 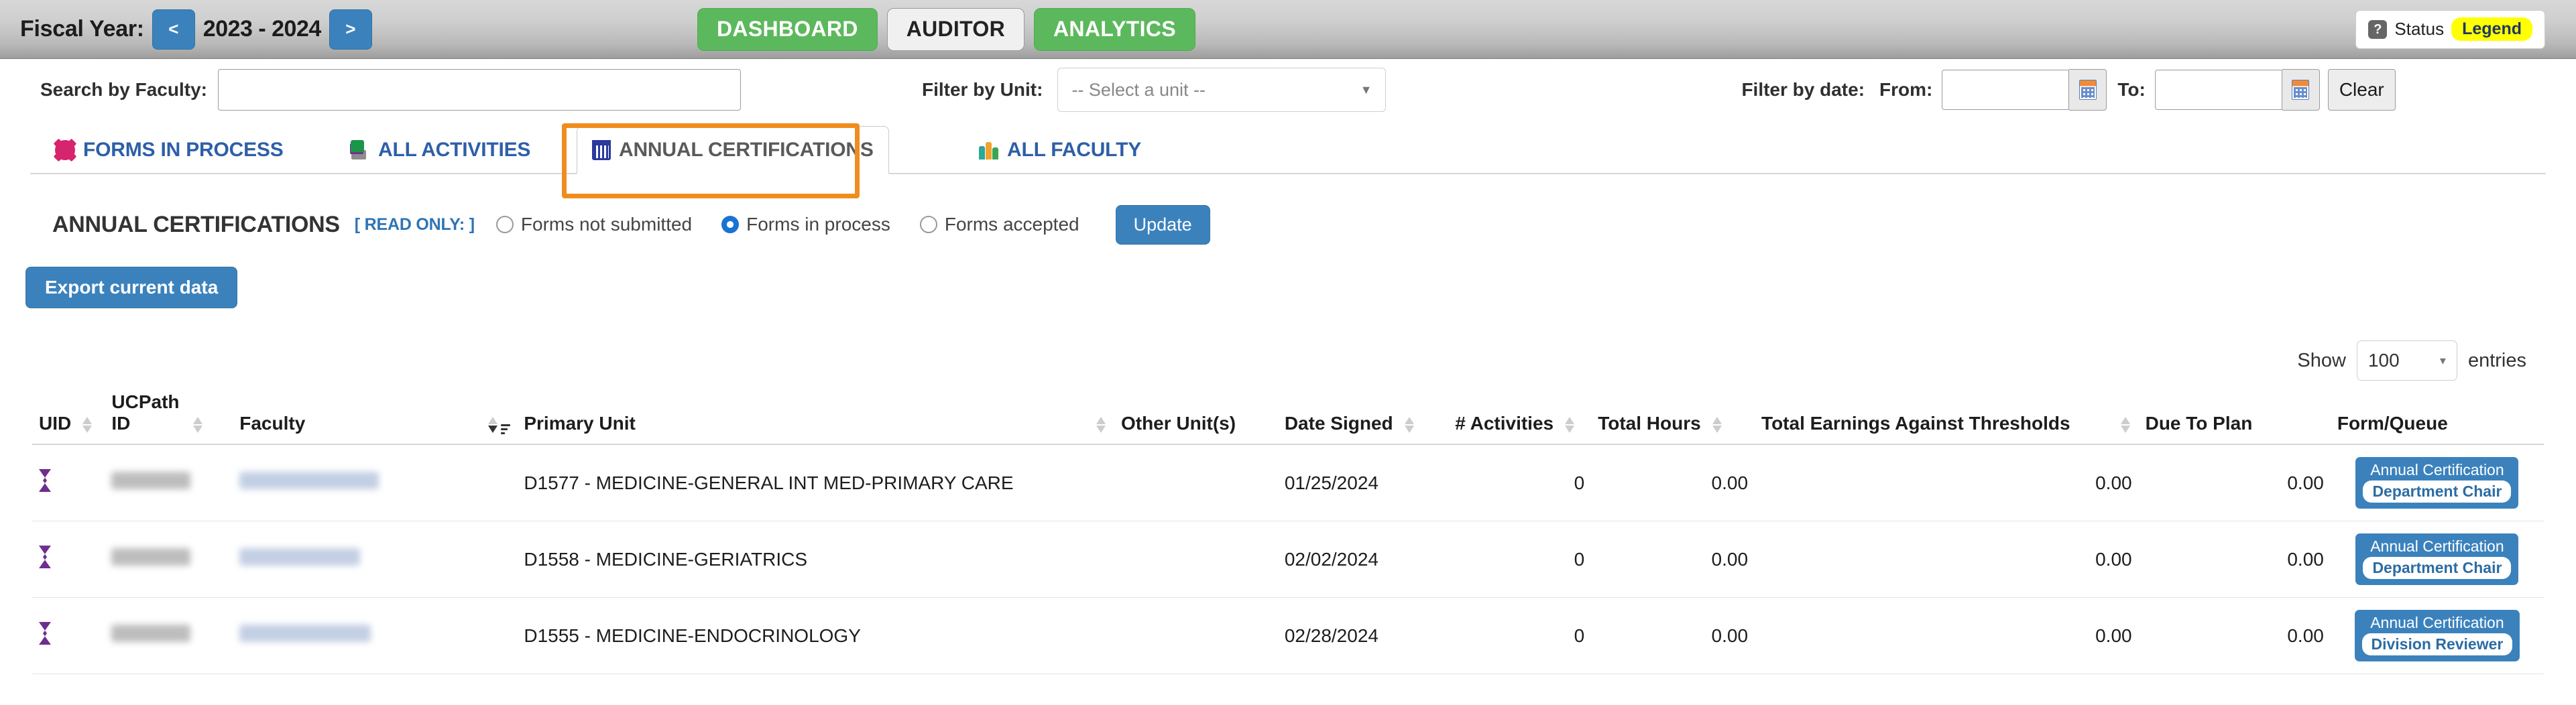 What do you see at coordinates (272, 423) in the screenshot?
I see `col-label: Faculty` at bounding box center [272, 423].